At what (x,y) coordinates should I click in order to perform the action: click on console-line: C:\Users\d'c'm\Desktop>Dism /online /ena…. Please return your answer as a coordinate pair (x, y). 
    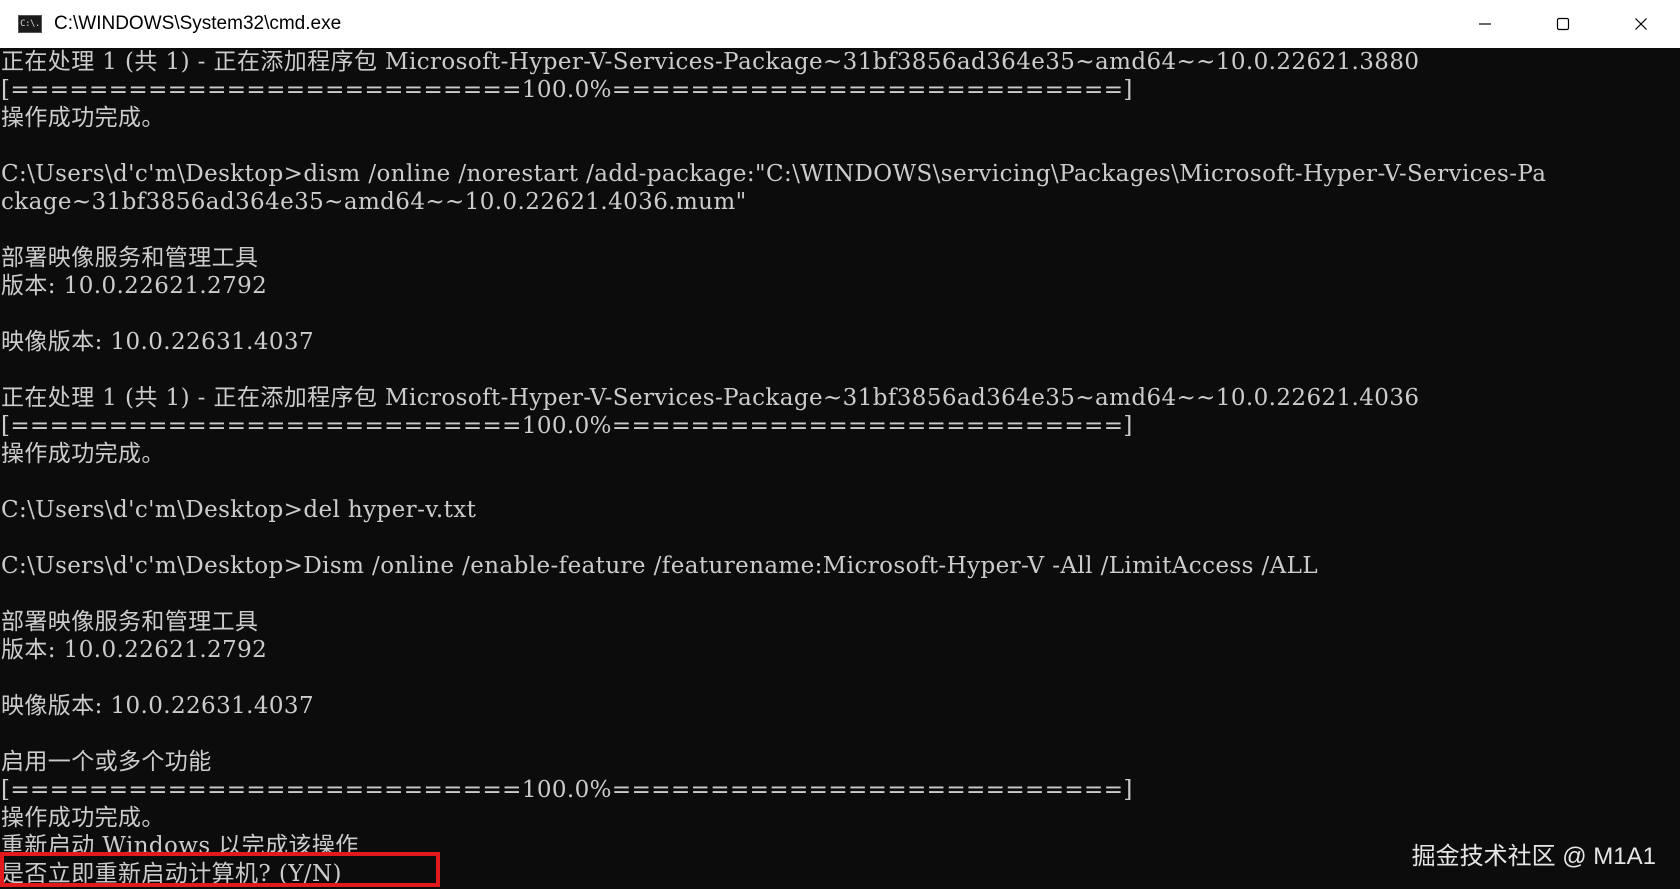
    Looking at the image, I should click on (660, 566).